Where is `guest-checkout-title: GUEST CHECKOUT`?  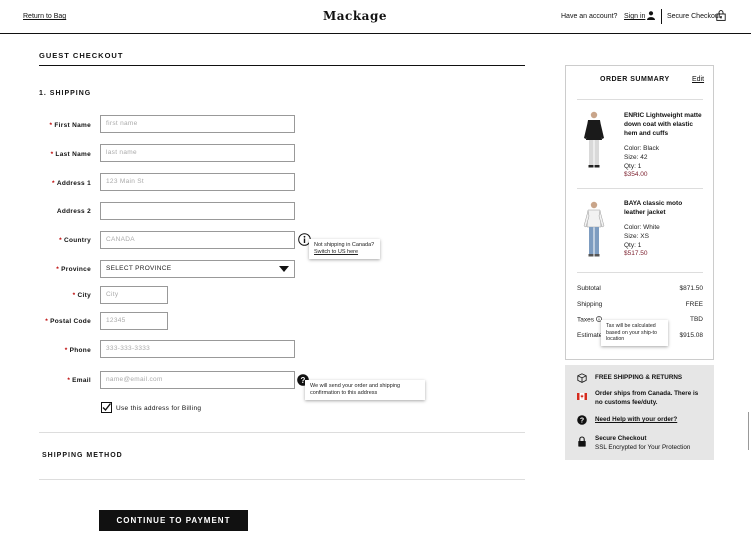
guest-checkout-title: GUEST CHECKOUT is located at coordinates (81, 55).